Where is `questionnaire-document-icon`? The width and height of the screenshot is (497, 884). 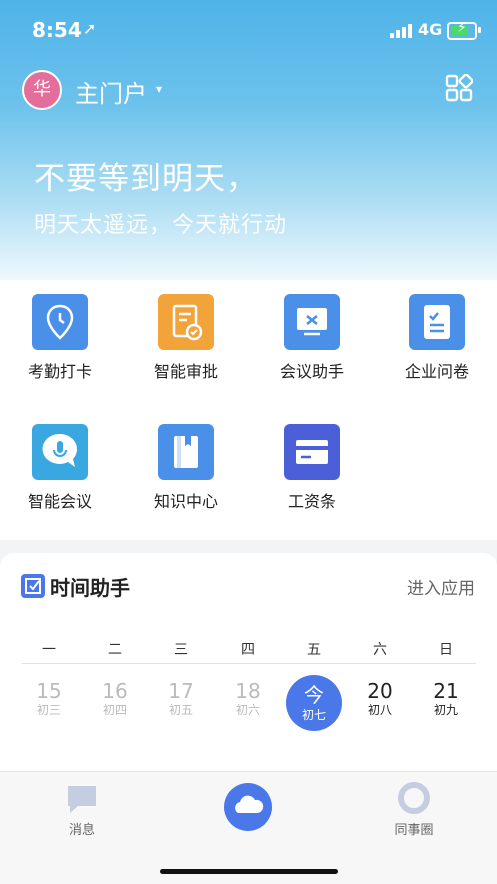
questionnaire-document-icon is located at coordinates (437, 322).